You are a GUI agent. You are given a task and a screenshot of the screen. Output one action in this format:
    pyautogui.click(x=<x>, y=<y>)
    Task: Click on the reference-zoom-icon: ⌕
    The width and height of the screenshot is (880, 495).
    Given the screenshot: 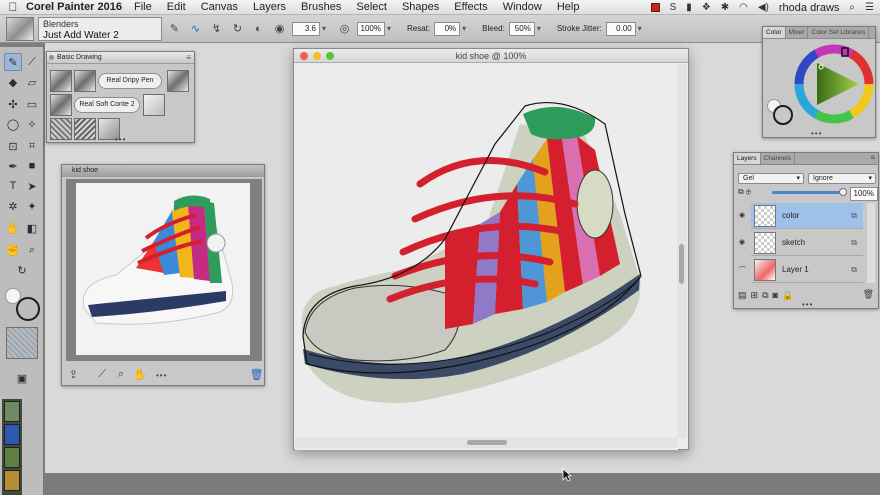 What is the action you would take?
    pyautogui.click(x=121, y=374)
    